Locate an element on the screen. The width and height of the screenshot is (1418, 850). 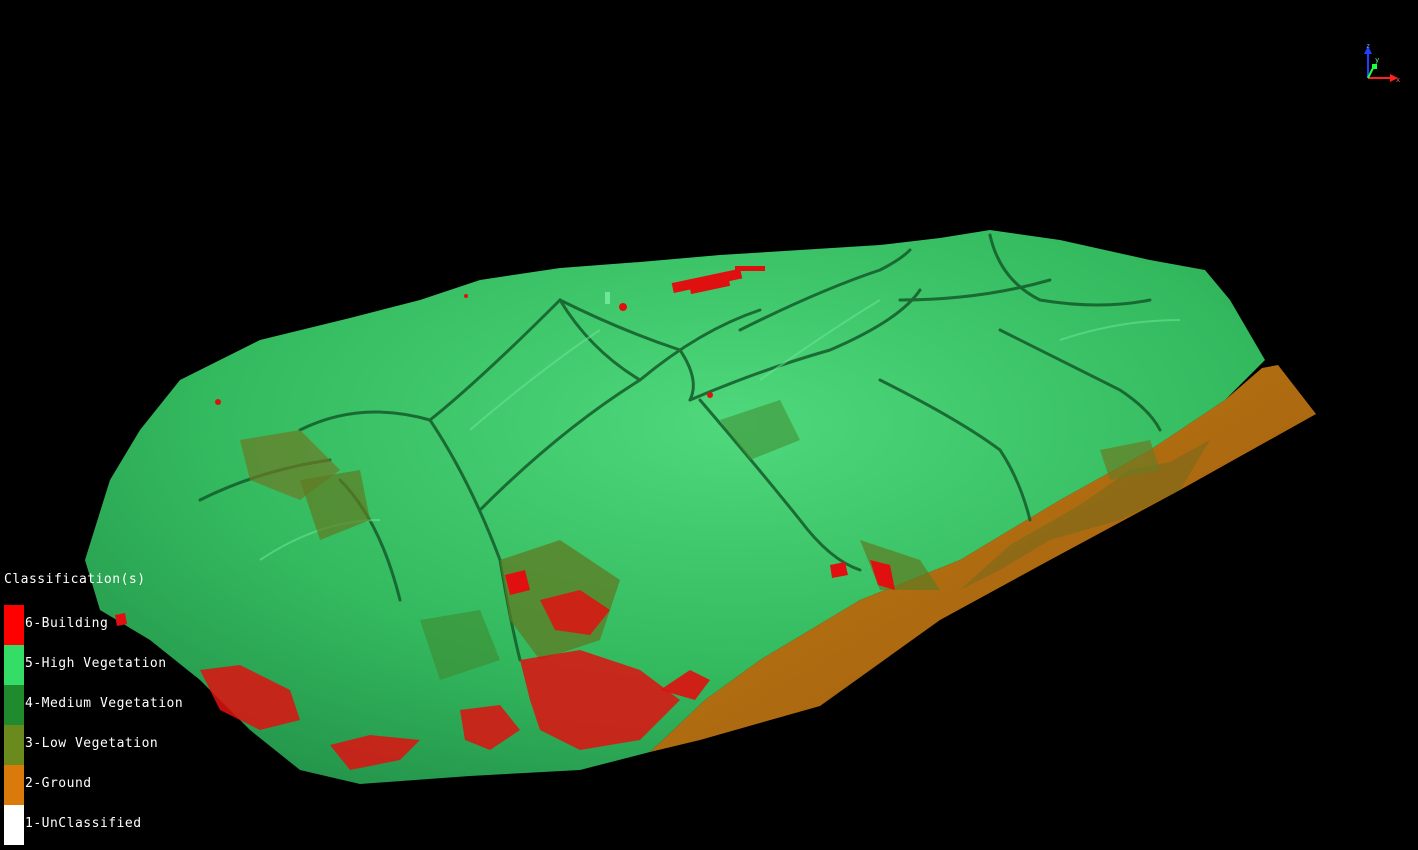
legend-item-ground: 2-Ground is located at coordinates (120, 785).